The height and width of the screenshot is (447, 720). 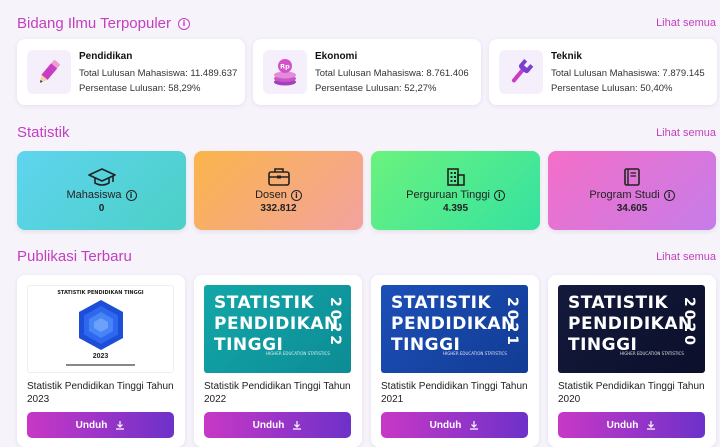 What do you see at coordinates (140, 88) in the screenshot?
I see `field-percent: Persentase Lulusan: 58,29%` at bounding box center [140, 88].